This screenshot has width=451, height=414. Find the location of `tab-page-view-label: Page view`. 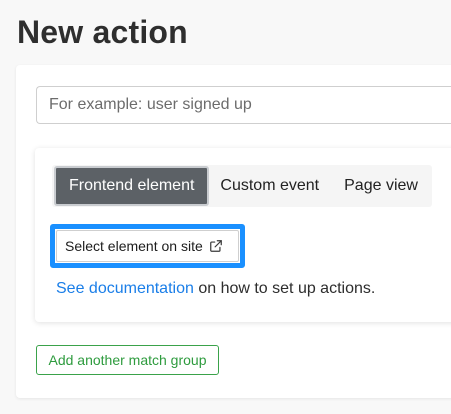

tab-page-view-label: Page view is located at coordinates (381, 185).